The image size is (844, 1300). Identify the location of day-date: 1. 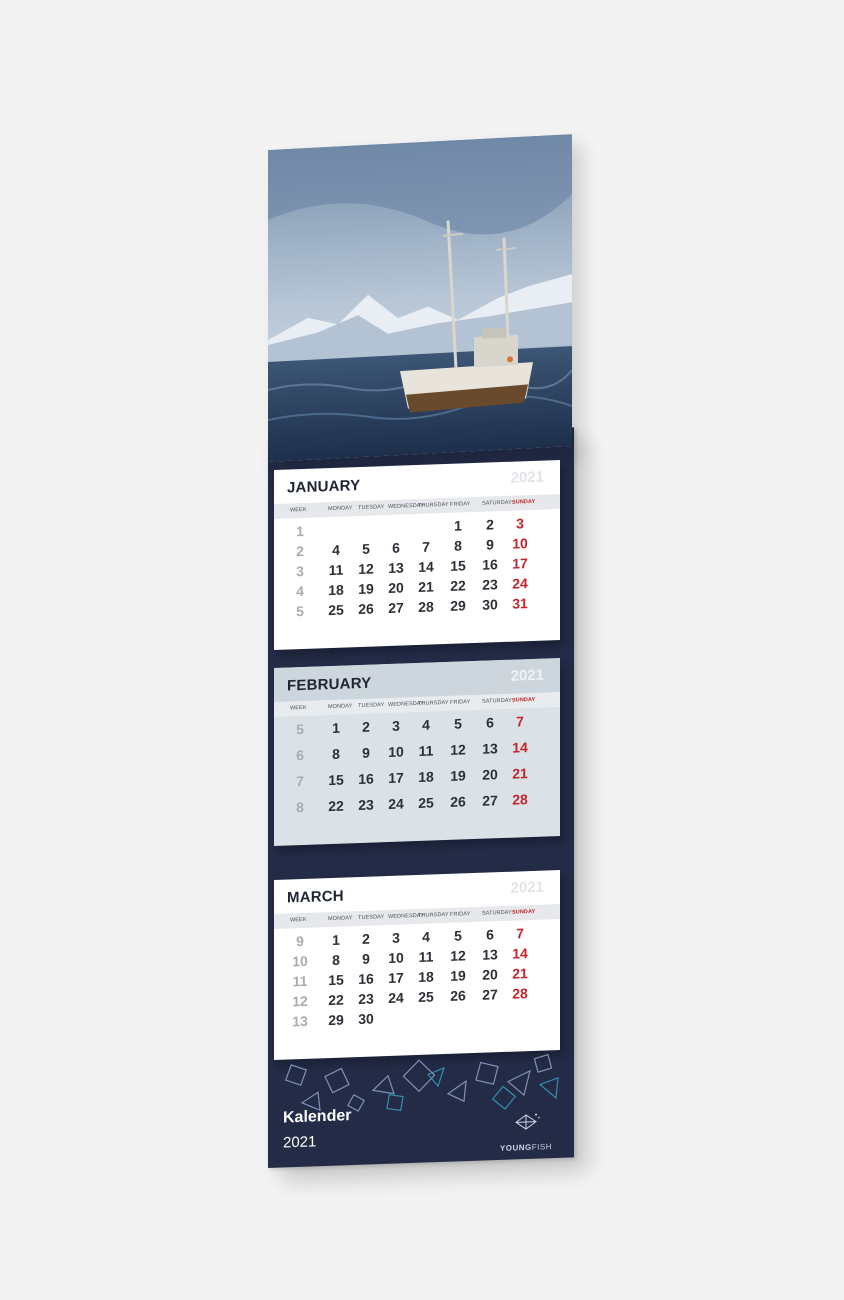
(336, 727).